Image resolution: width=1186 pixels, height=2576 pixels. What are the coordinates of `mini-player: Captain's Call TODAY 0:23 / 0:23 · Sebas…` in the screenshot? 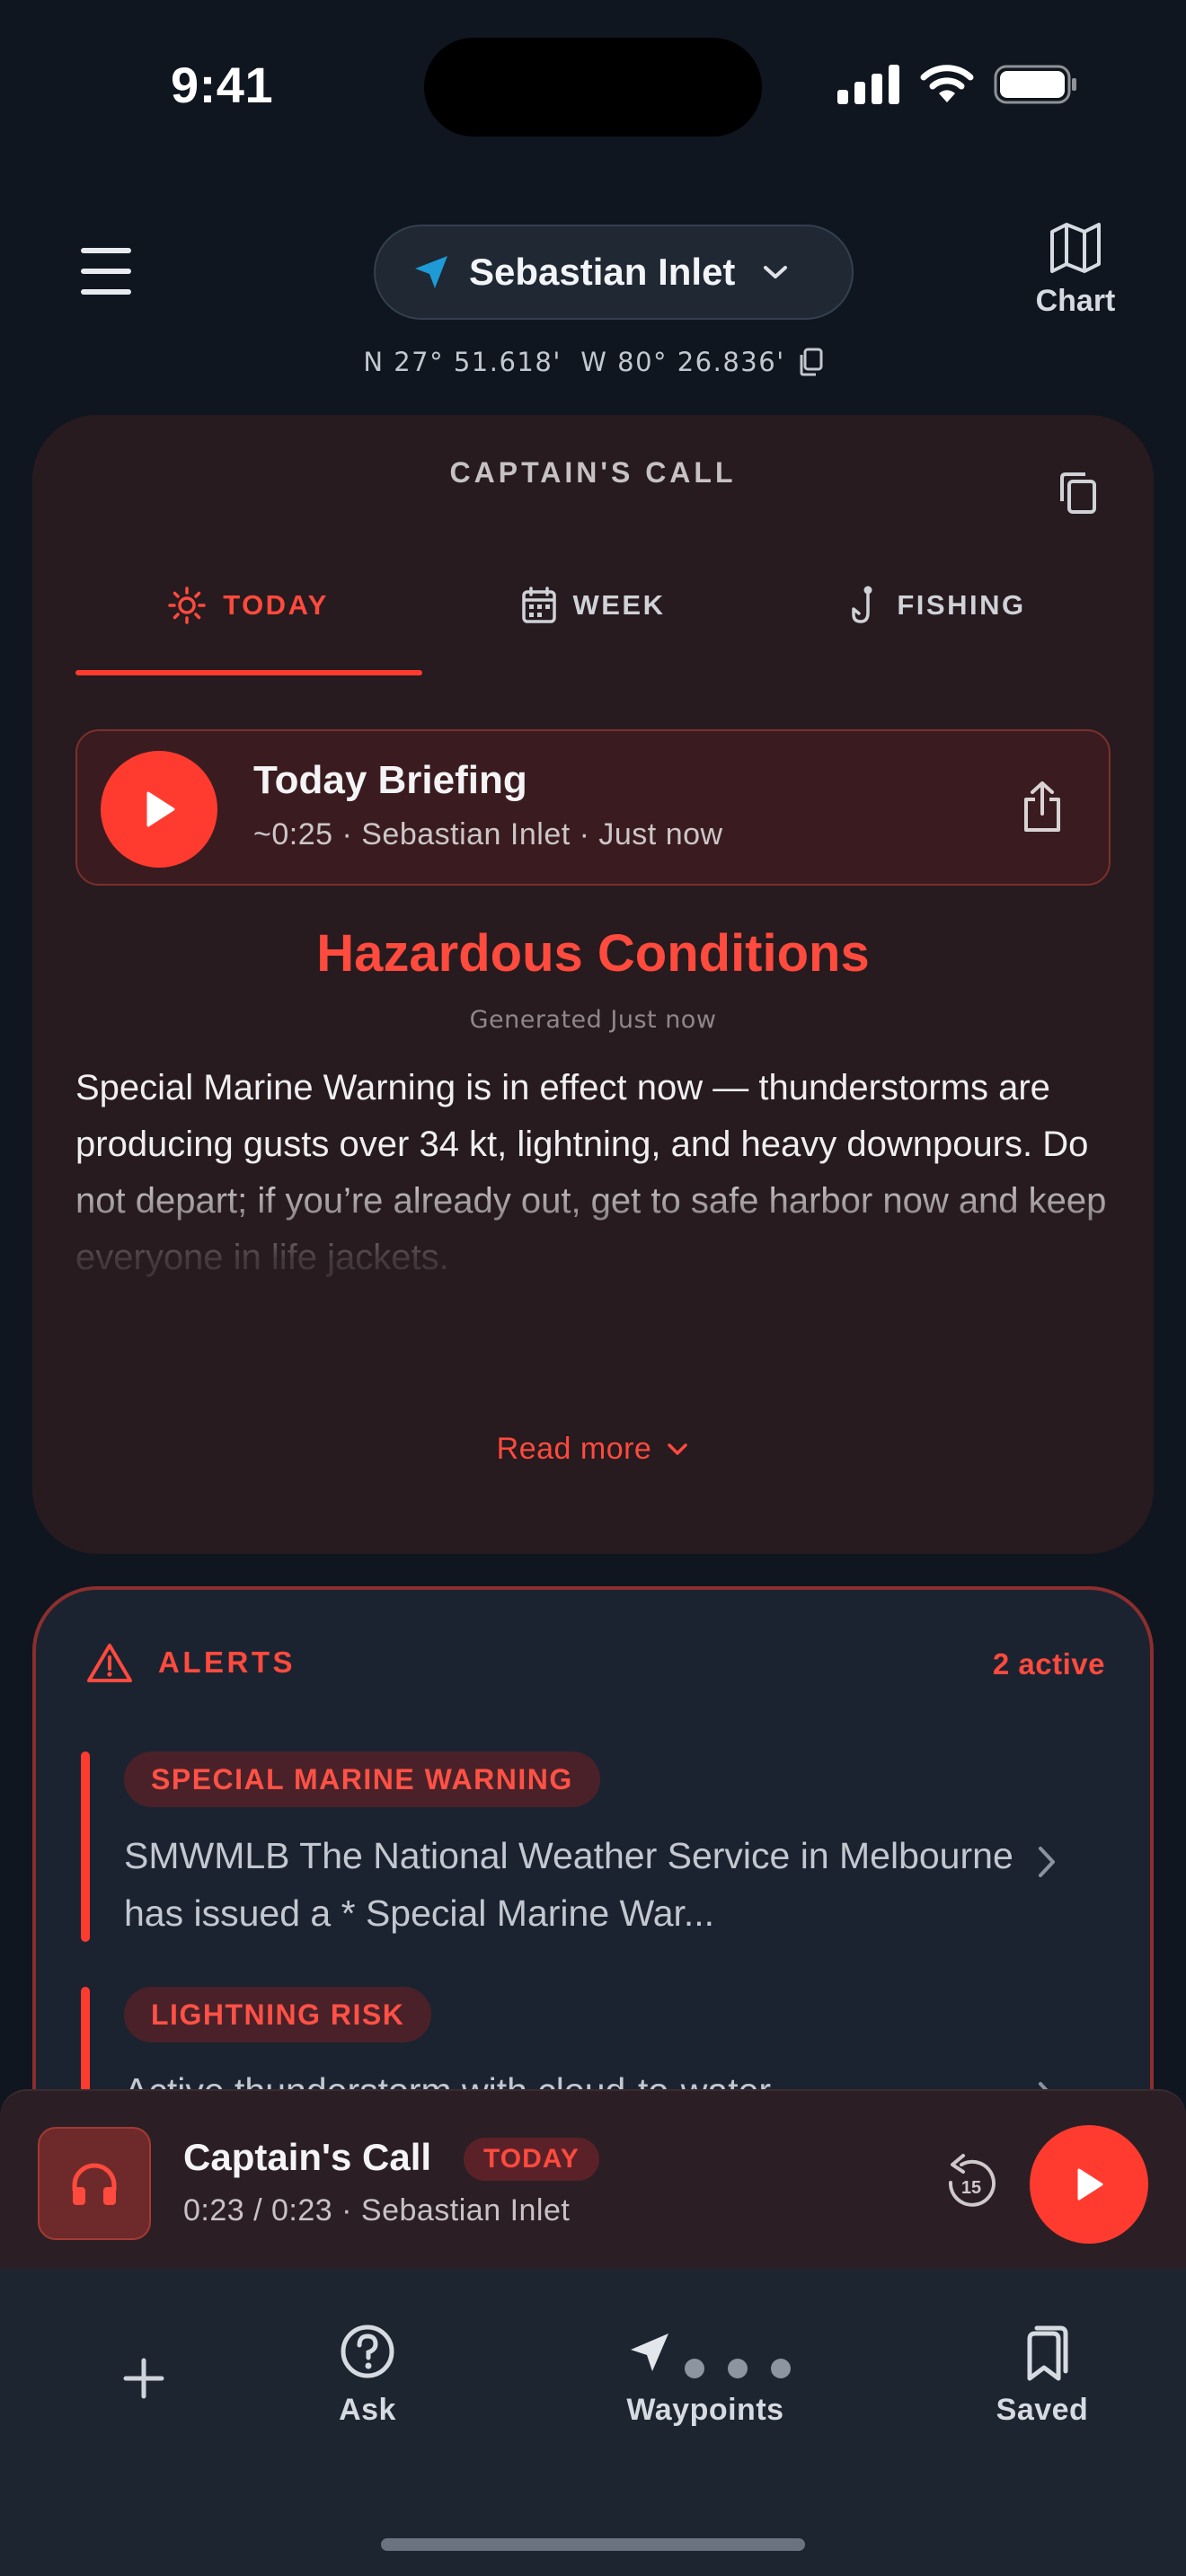 It's located at (593, 2179).